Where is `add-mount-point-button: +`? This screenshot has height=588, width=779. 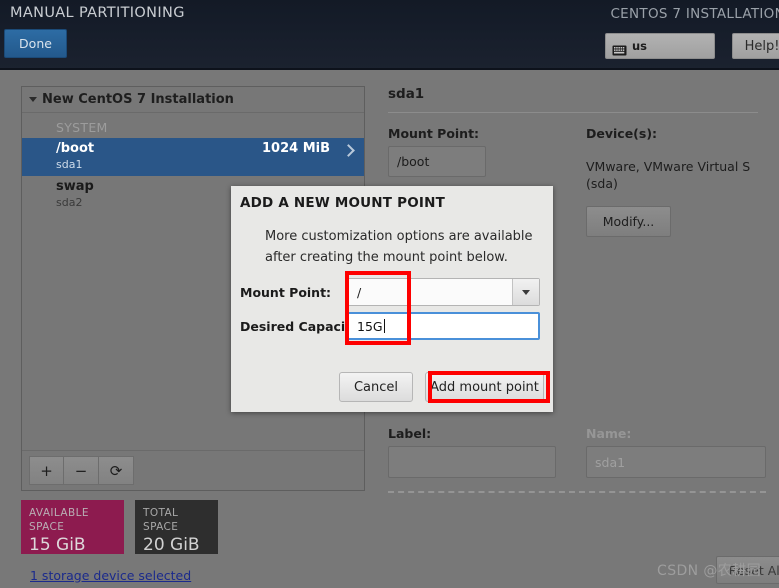 add-mount-point-button: + is located at coordinates (46, 470).